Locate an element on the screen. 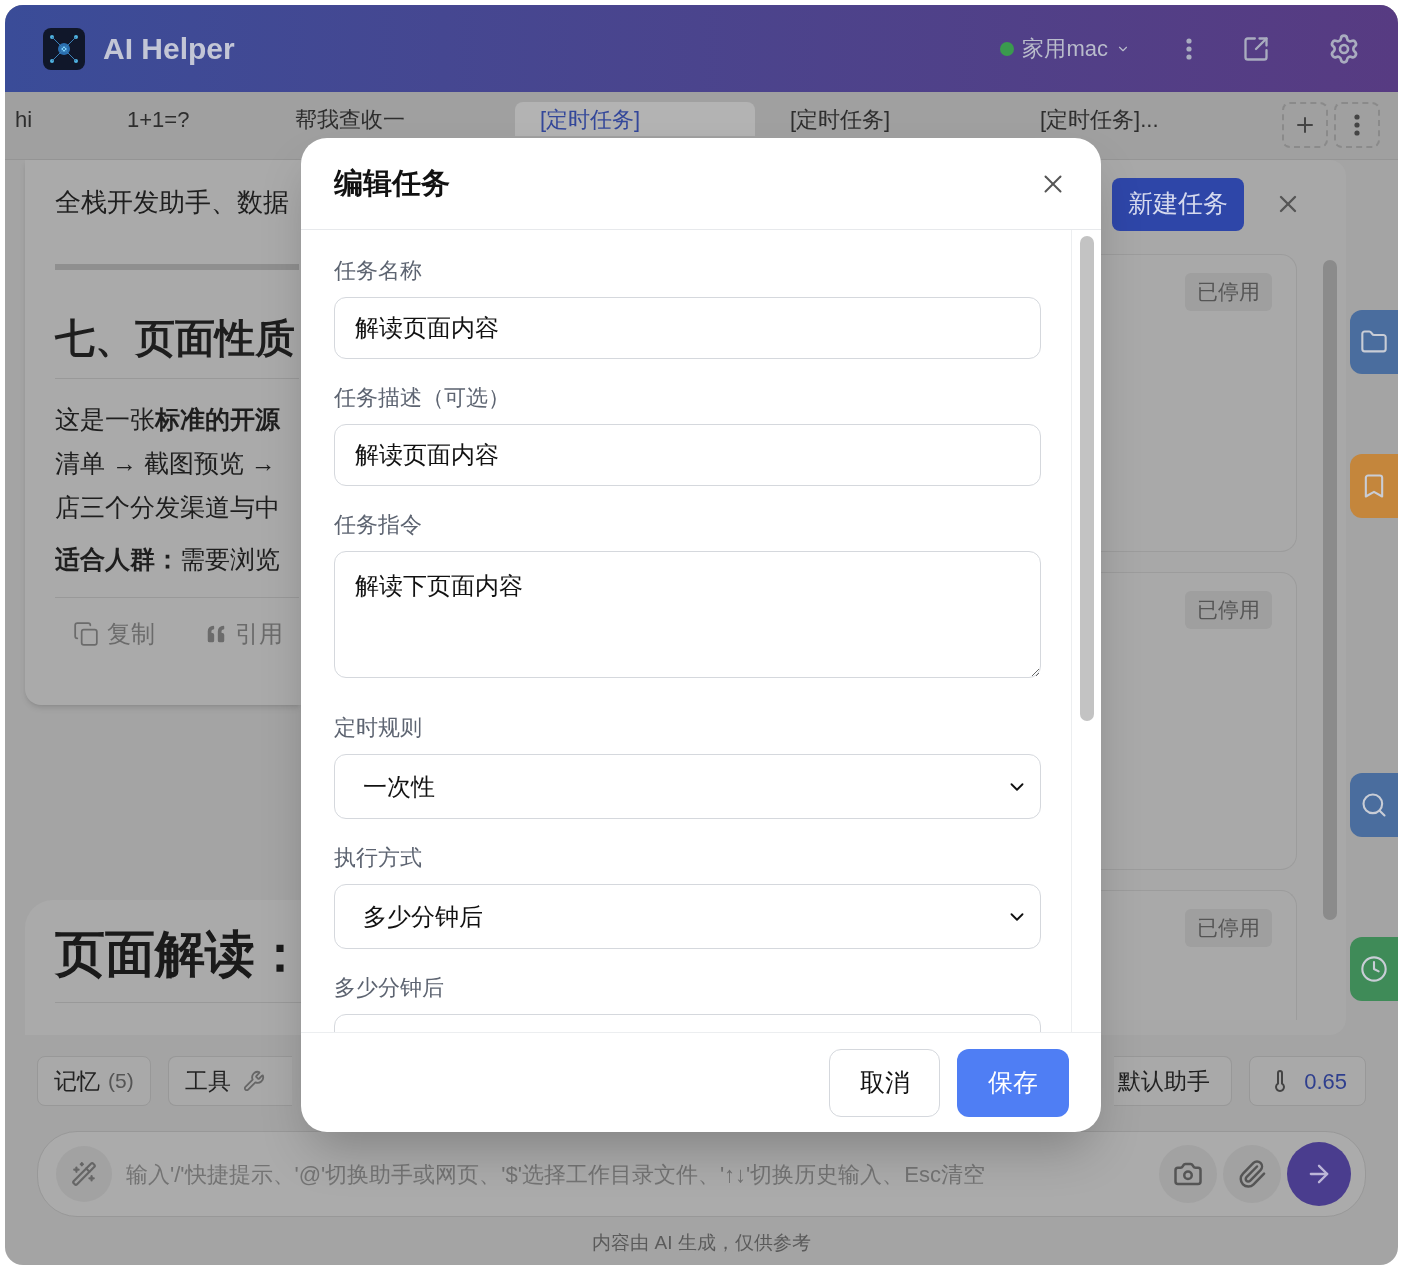 The height and width of the screenshot is (1272, 1404). field-label: 任务指令 is located at coordinates (378, 525).